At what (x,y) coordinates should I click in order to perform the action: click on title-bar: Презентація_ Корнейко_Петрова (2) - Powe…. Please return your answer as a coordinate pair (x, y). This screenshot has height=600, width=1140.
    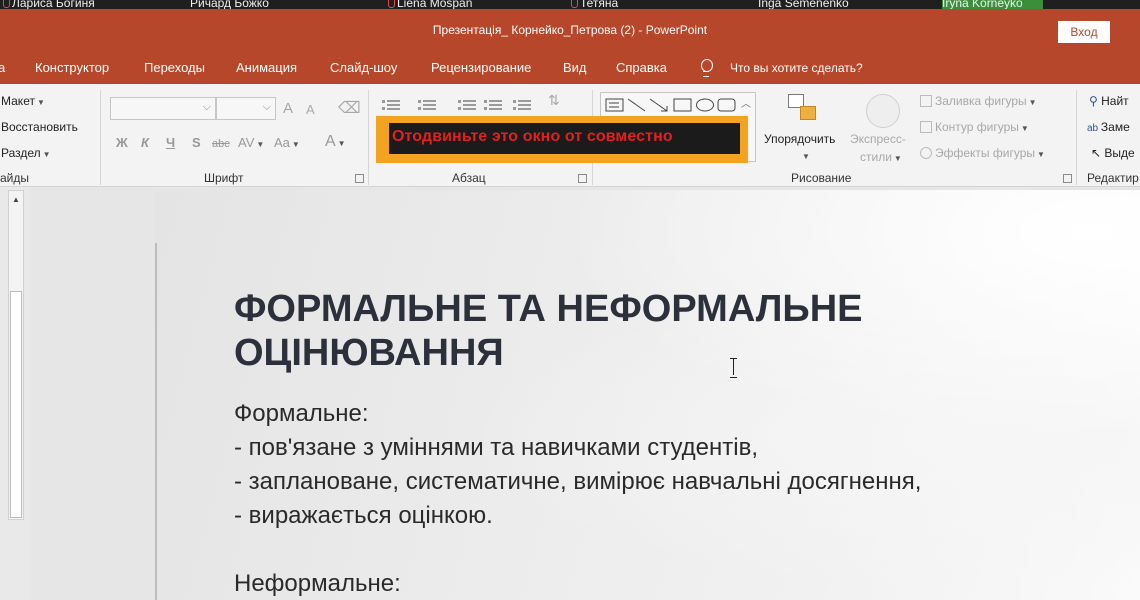
    Looking at the image, I should click on (570, 31).